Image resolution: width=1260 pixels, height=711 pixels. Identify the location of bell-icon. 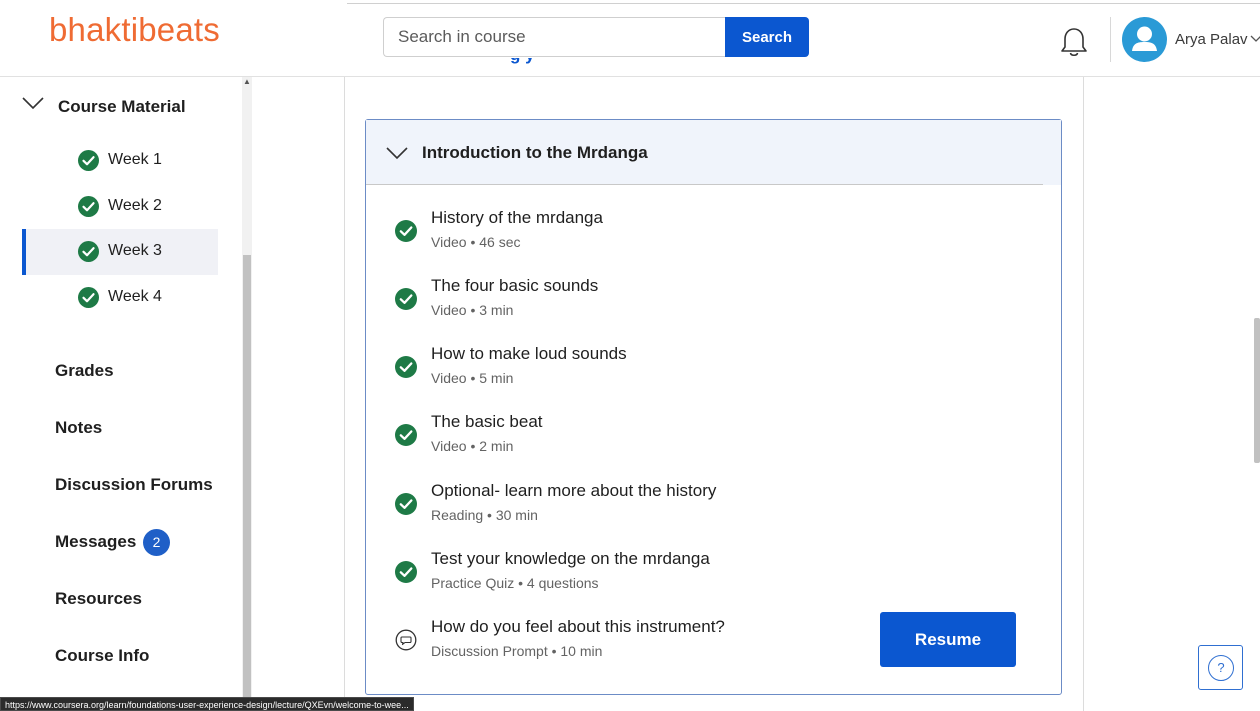
(1074, 42).